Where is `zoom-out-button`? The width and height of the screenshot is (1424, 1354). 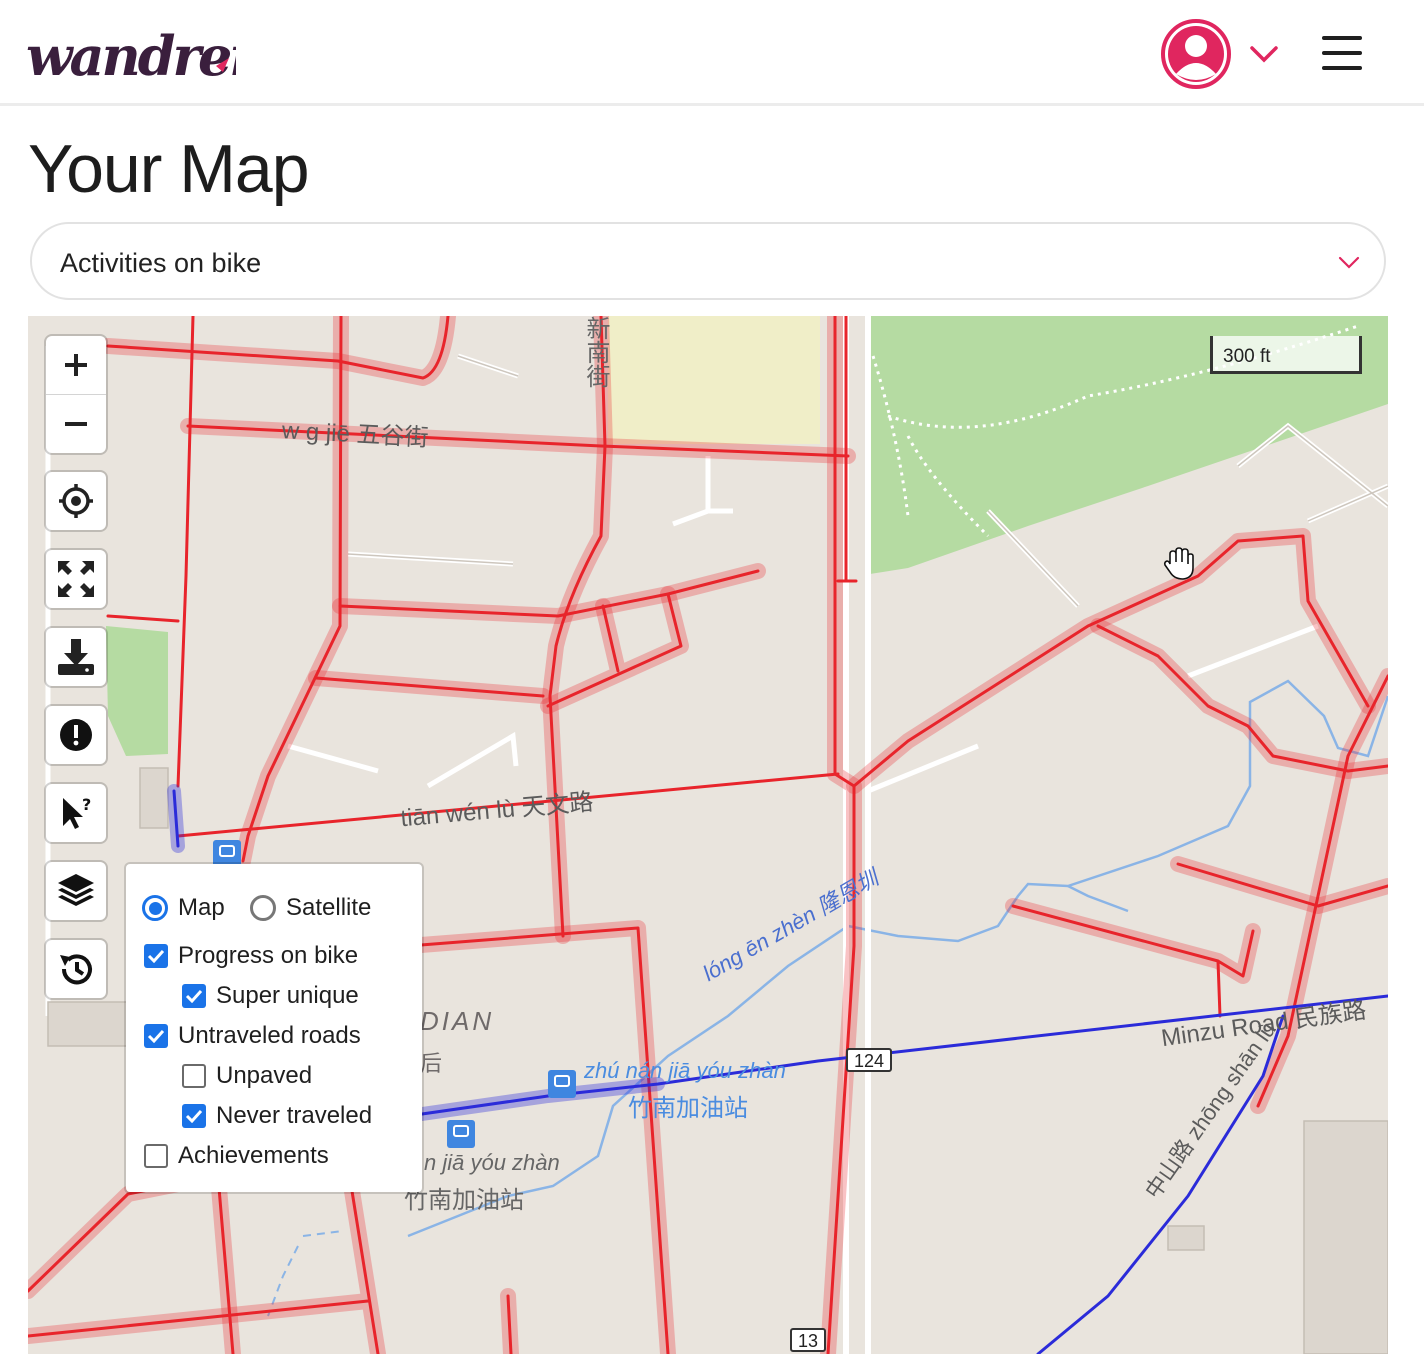 zoom-out-button is located at coordinates (76, 424).